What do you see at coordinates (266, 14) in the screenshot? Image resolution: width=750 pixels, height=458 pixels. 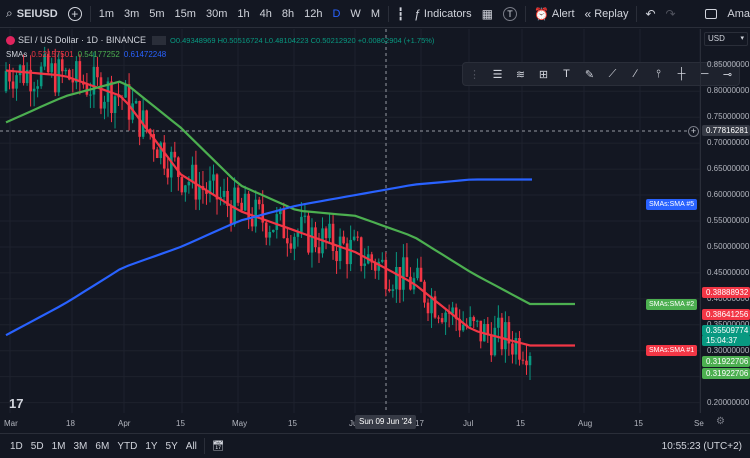 I see `interval-4h: 4h` at bounding box center [266, 14].